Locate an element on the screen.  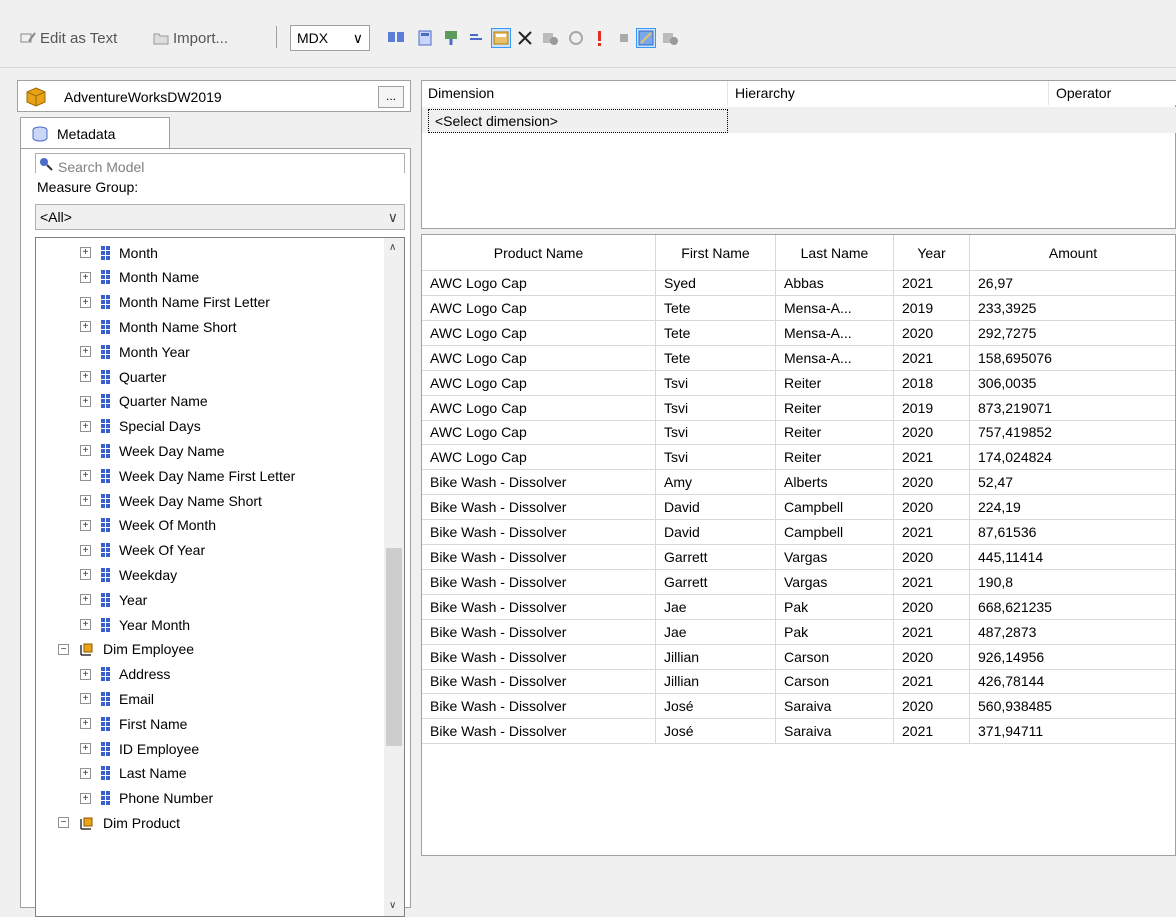
tree-scrollbar: ∧ ∨ is located at coordinates (394, 577).